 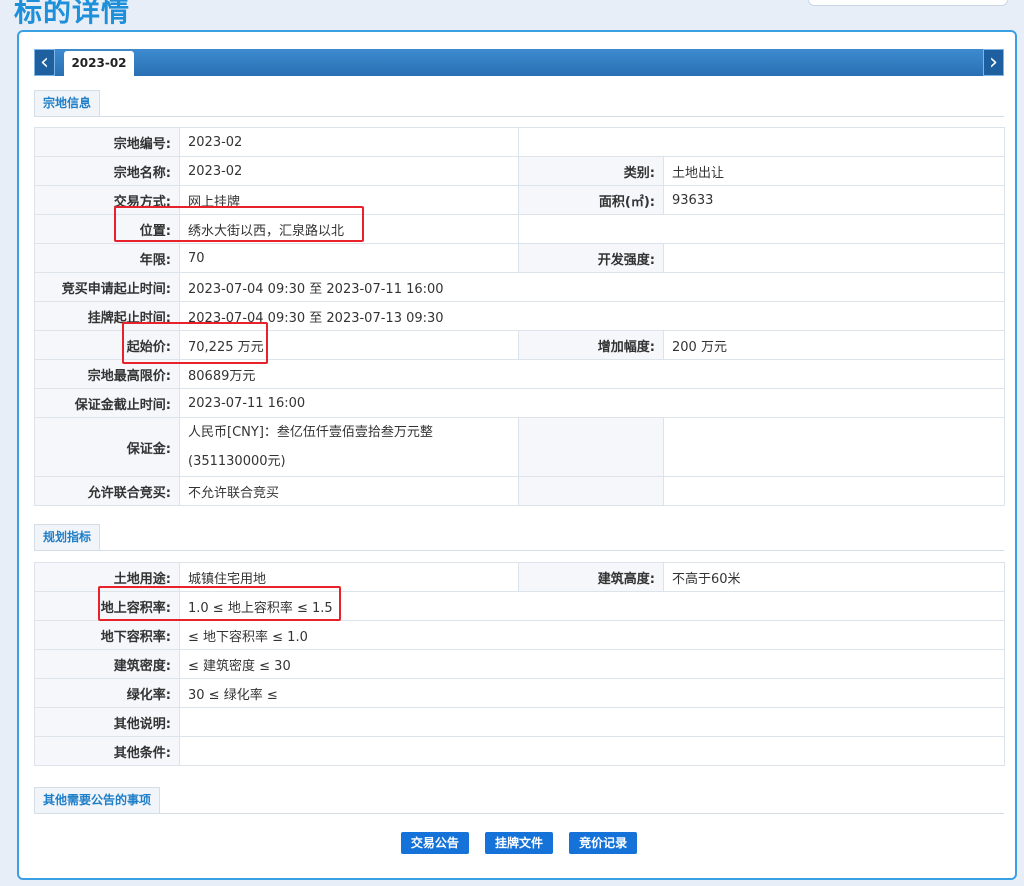 I want to click on category-value: 土地出让, so click(x=834, y=171).